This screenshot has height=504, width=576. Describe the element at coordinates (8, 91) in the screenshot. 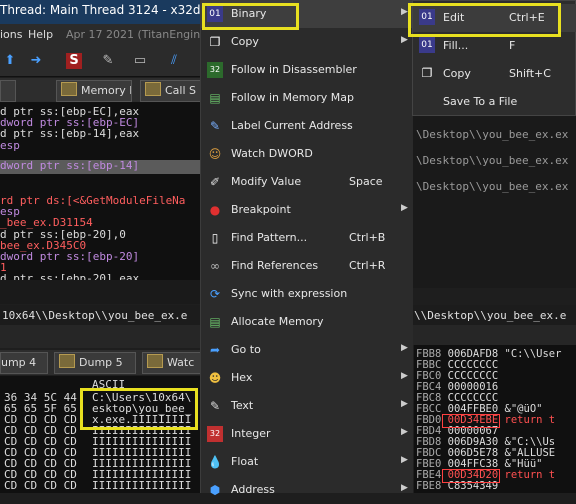

I see `tab-cpu` at that location.